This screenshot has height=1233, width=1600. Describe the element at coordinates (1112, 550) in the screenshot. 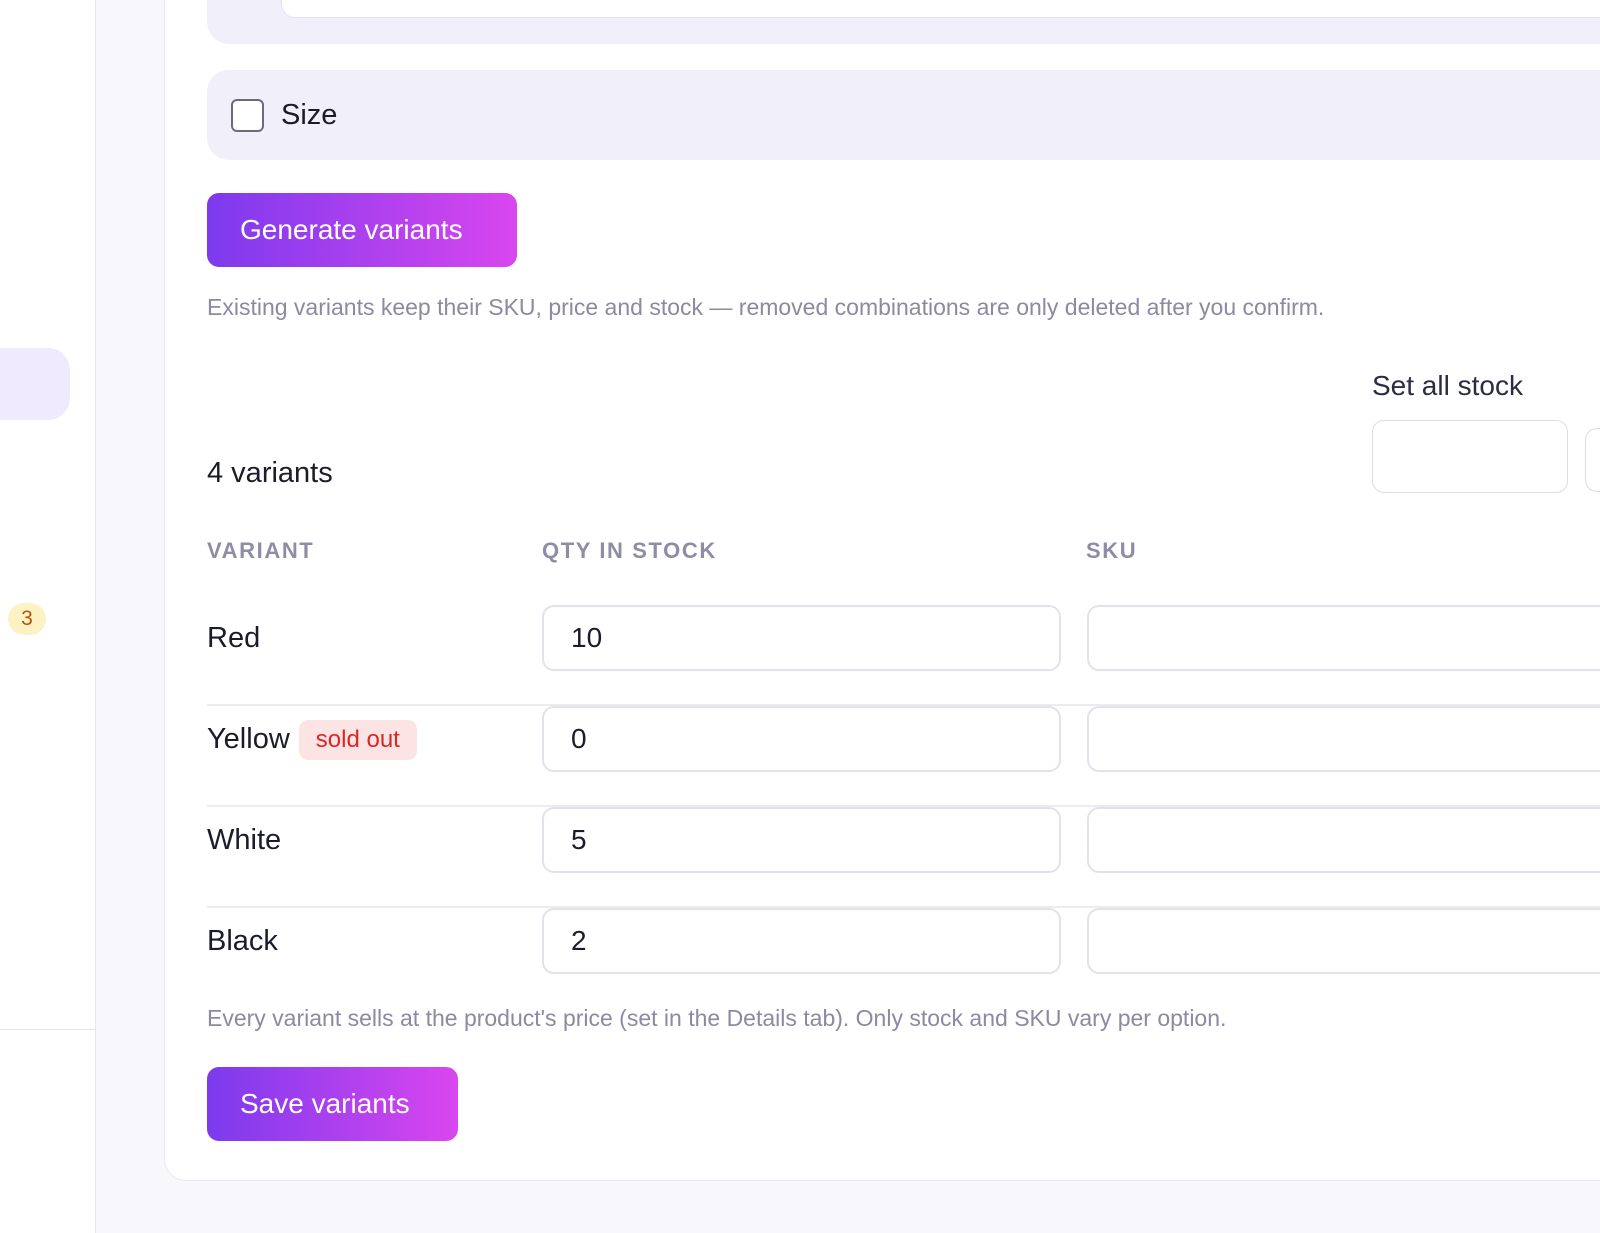

I see `column-header-sku: SKU` at that location.